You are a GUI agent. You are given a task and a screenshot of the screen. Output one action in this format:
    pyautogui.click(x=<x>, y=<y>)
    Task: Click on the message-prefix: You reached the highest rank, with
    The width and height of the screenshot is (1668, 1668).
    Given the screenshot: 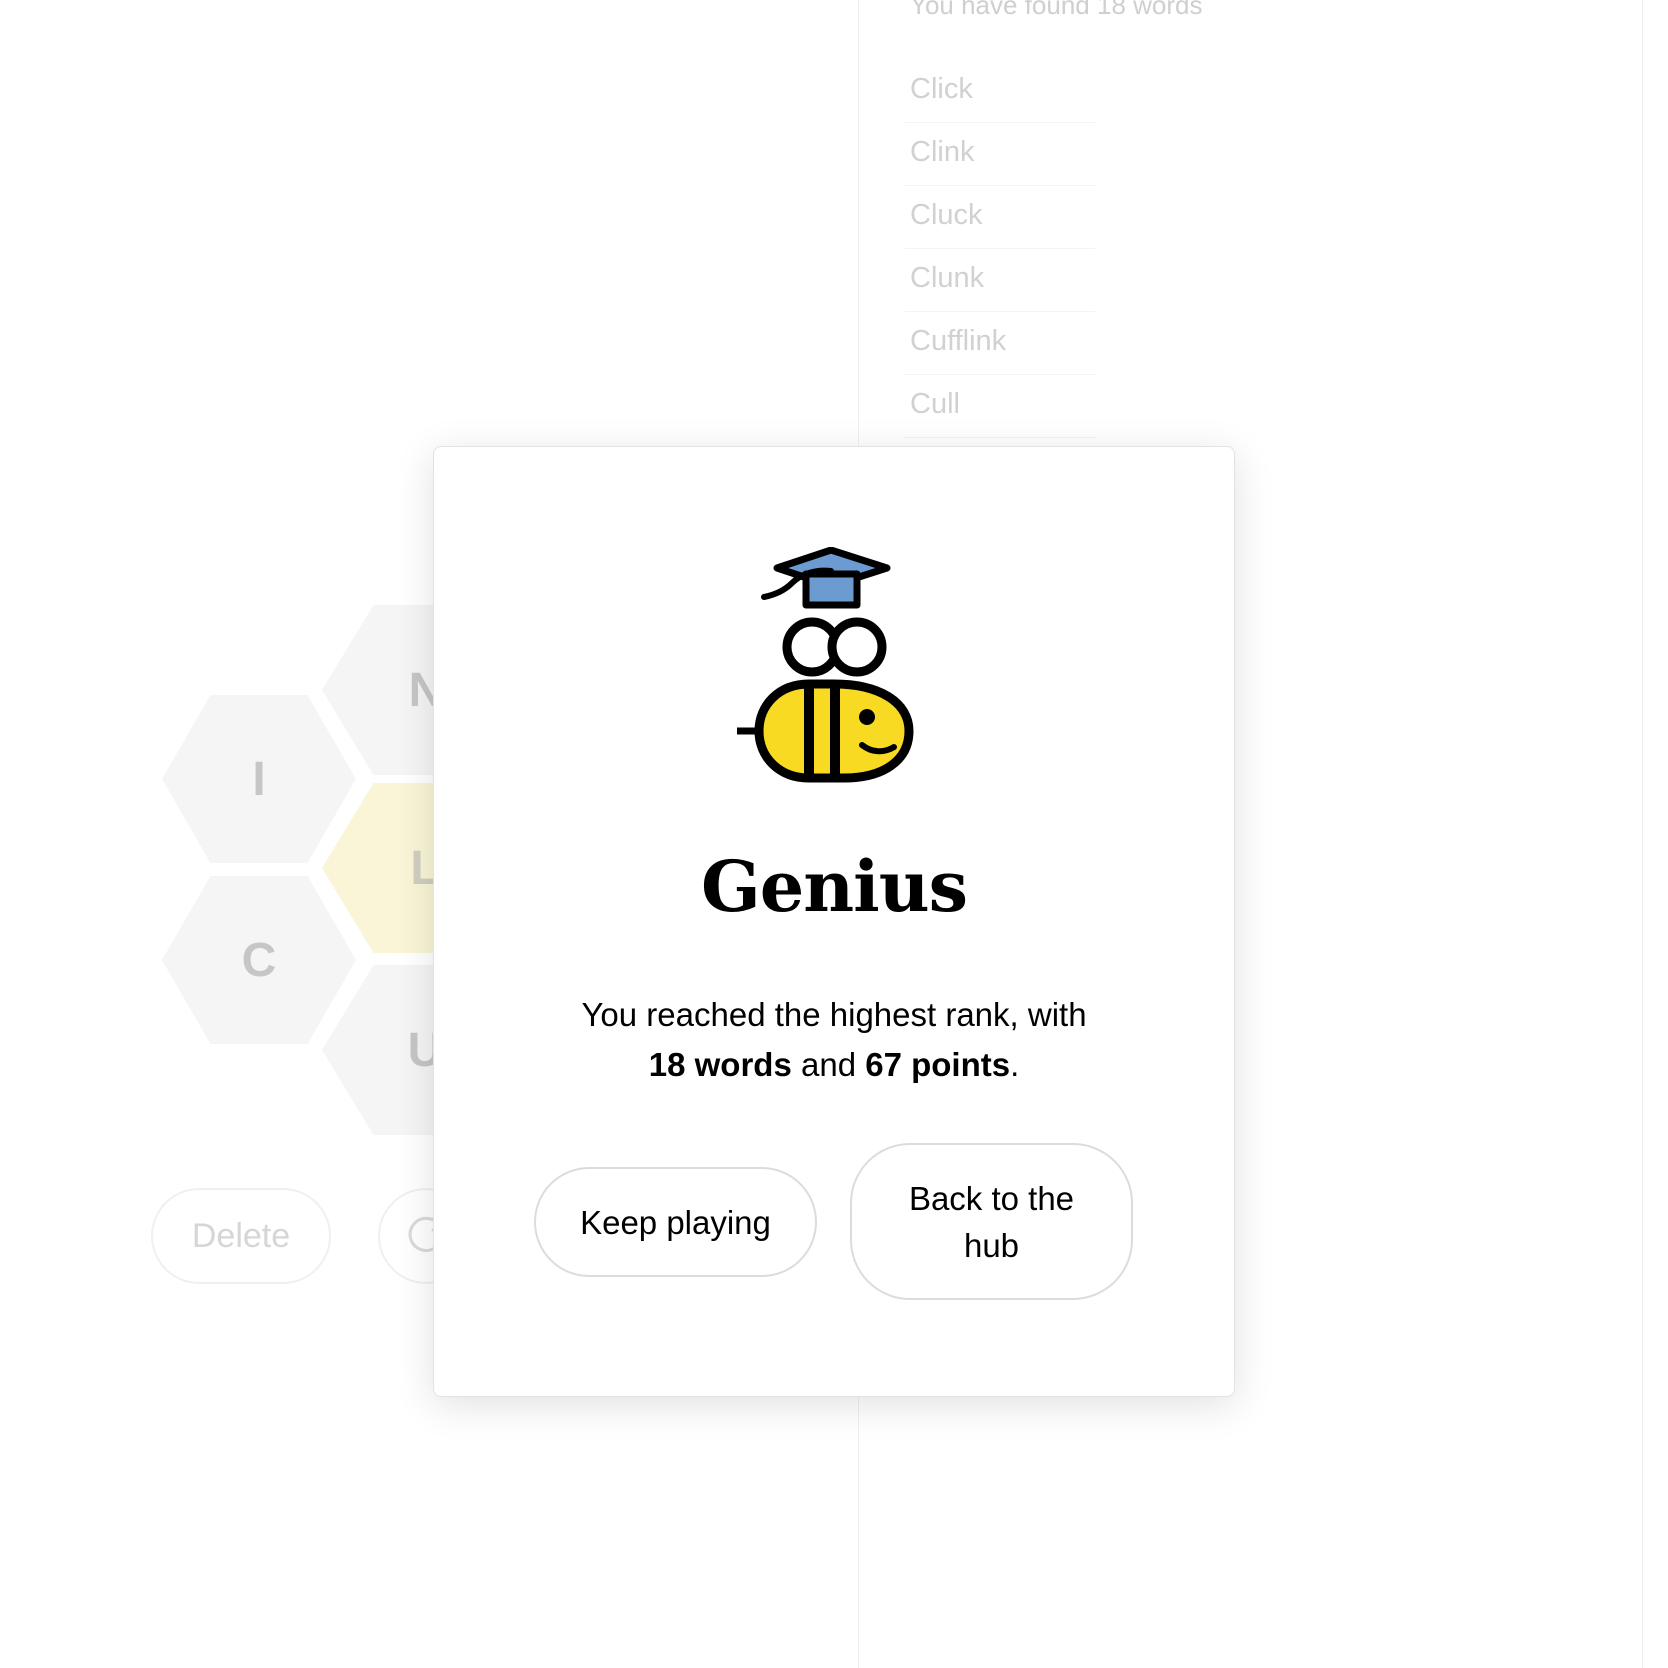 What is the action you would take?
    pyautogui.click(x=834, y=1014)
    